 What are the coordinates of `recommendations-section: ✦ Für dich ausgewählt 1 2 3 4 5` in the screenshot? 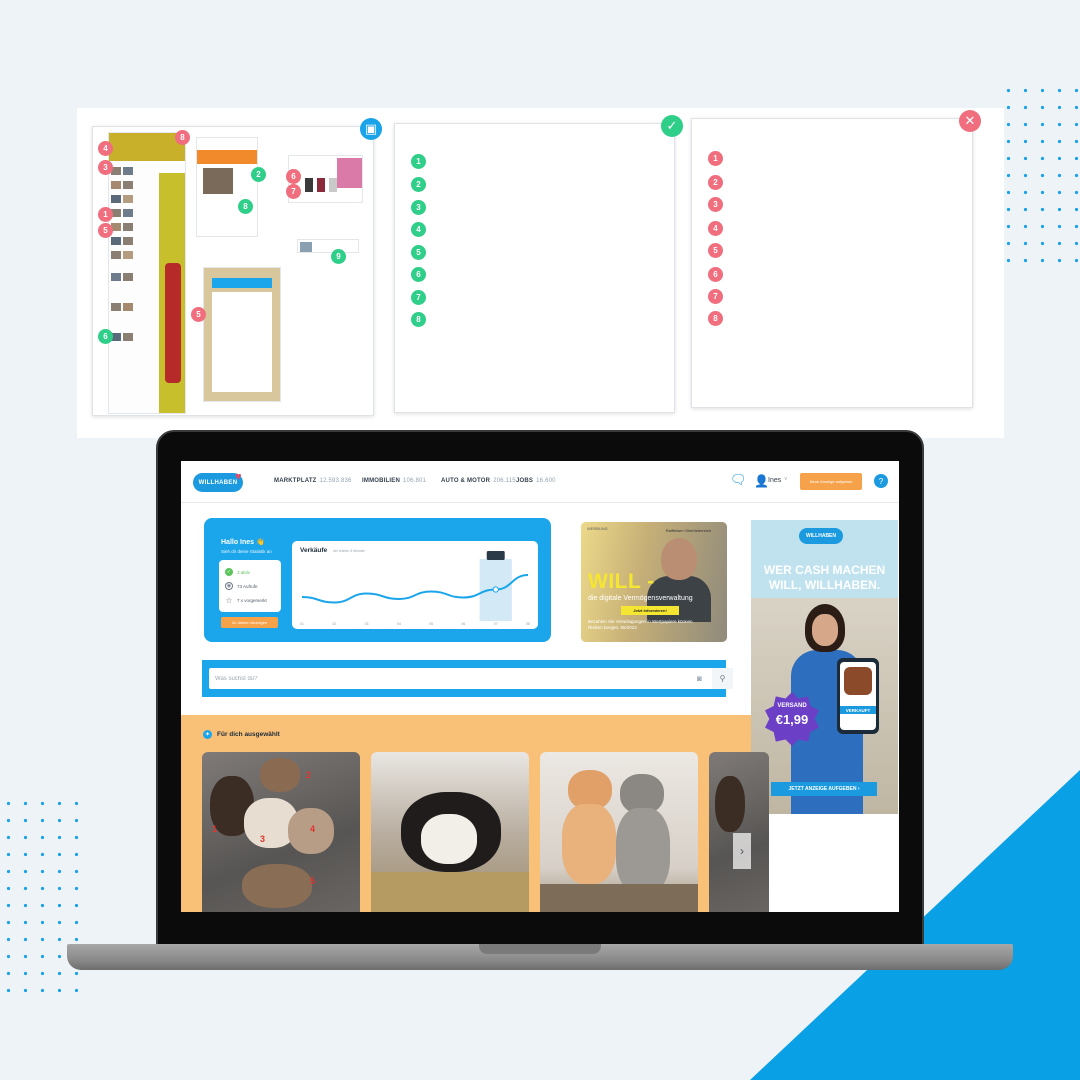 It's located at (475, 813).